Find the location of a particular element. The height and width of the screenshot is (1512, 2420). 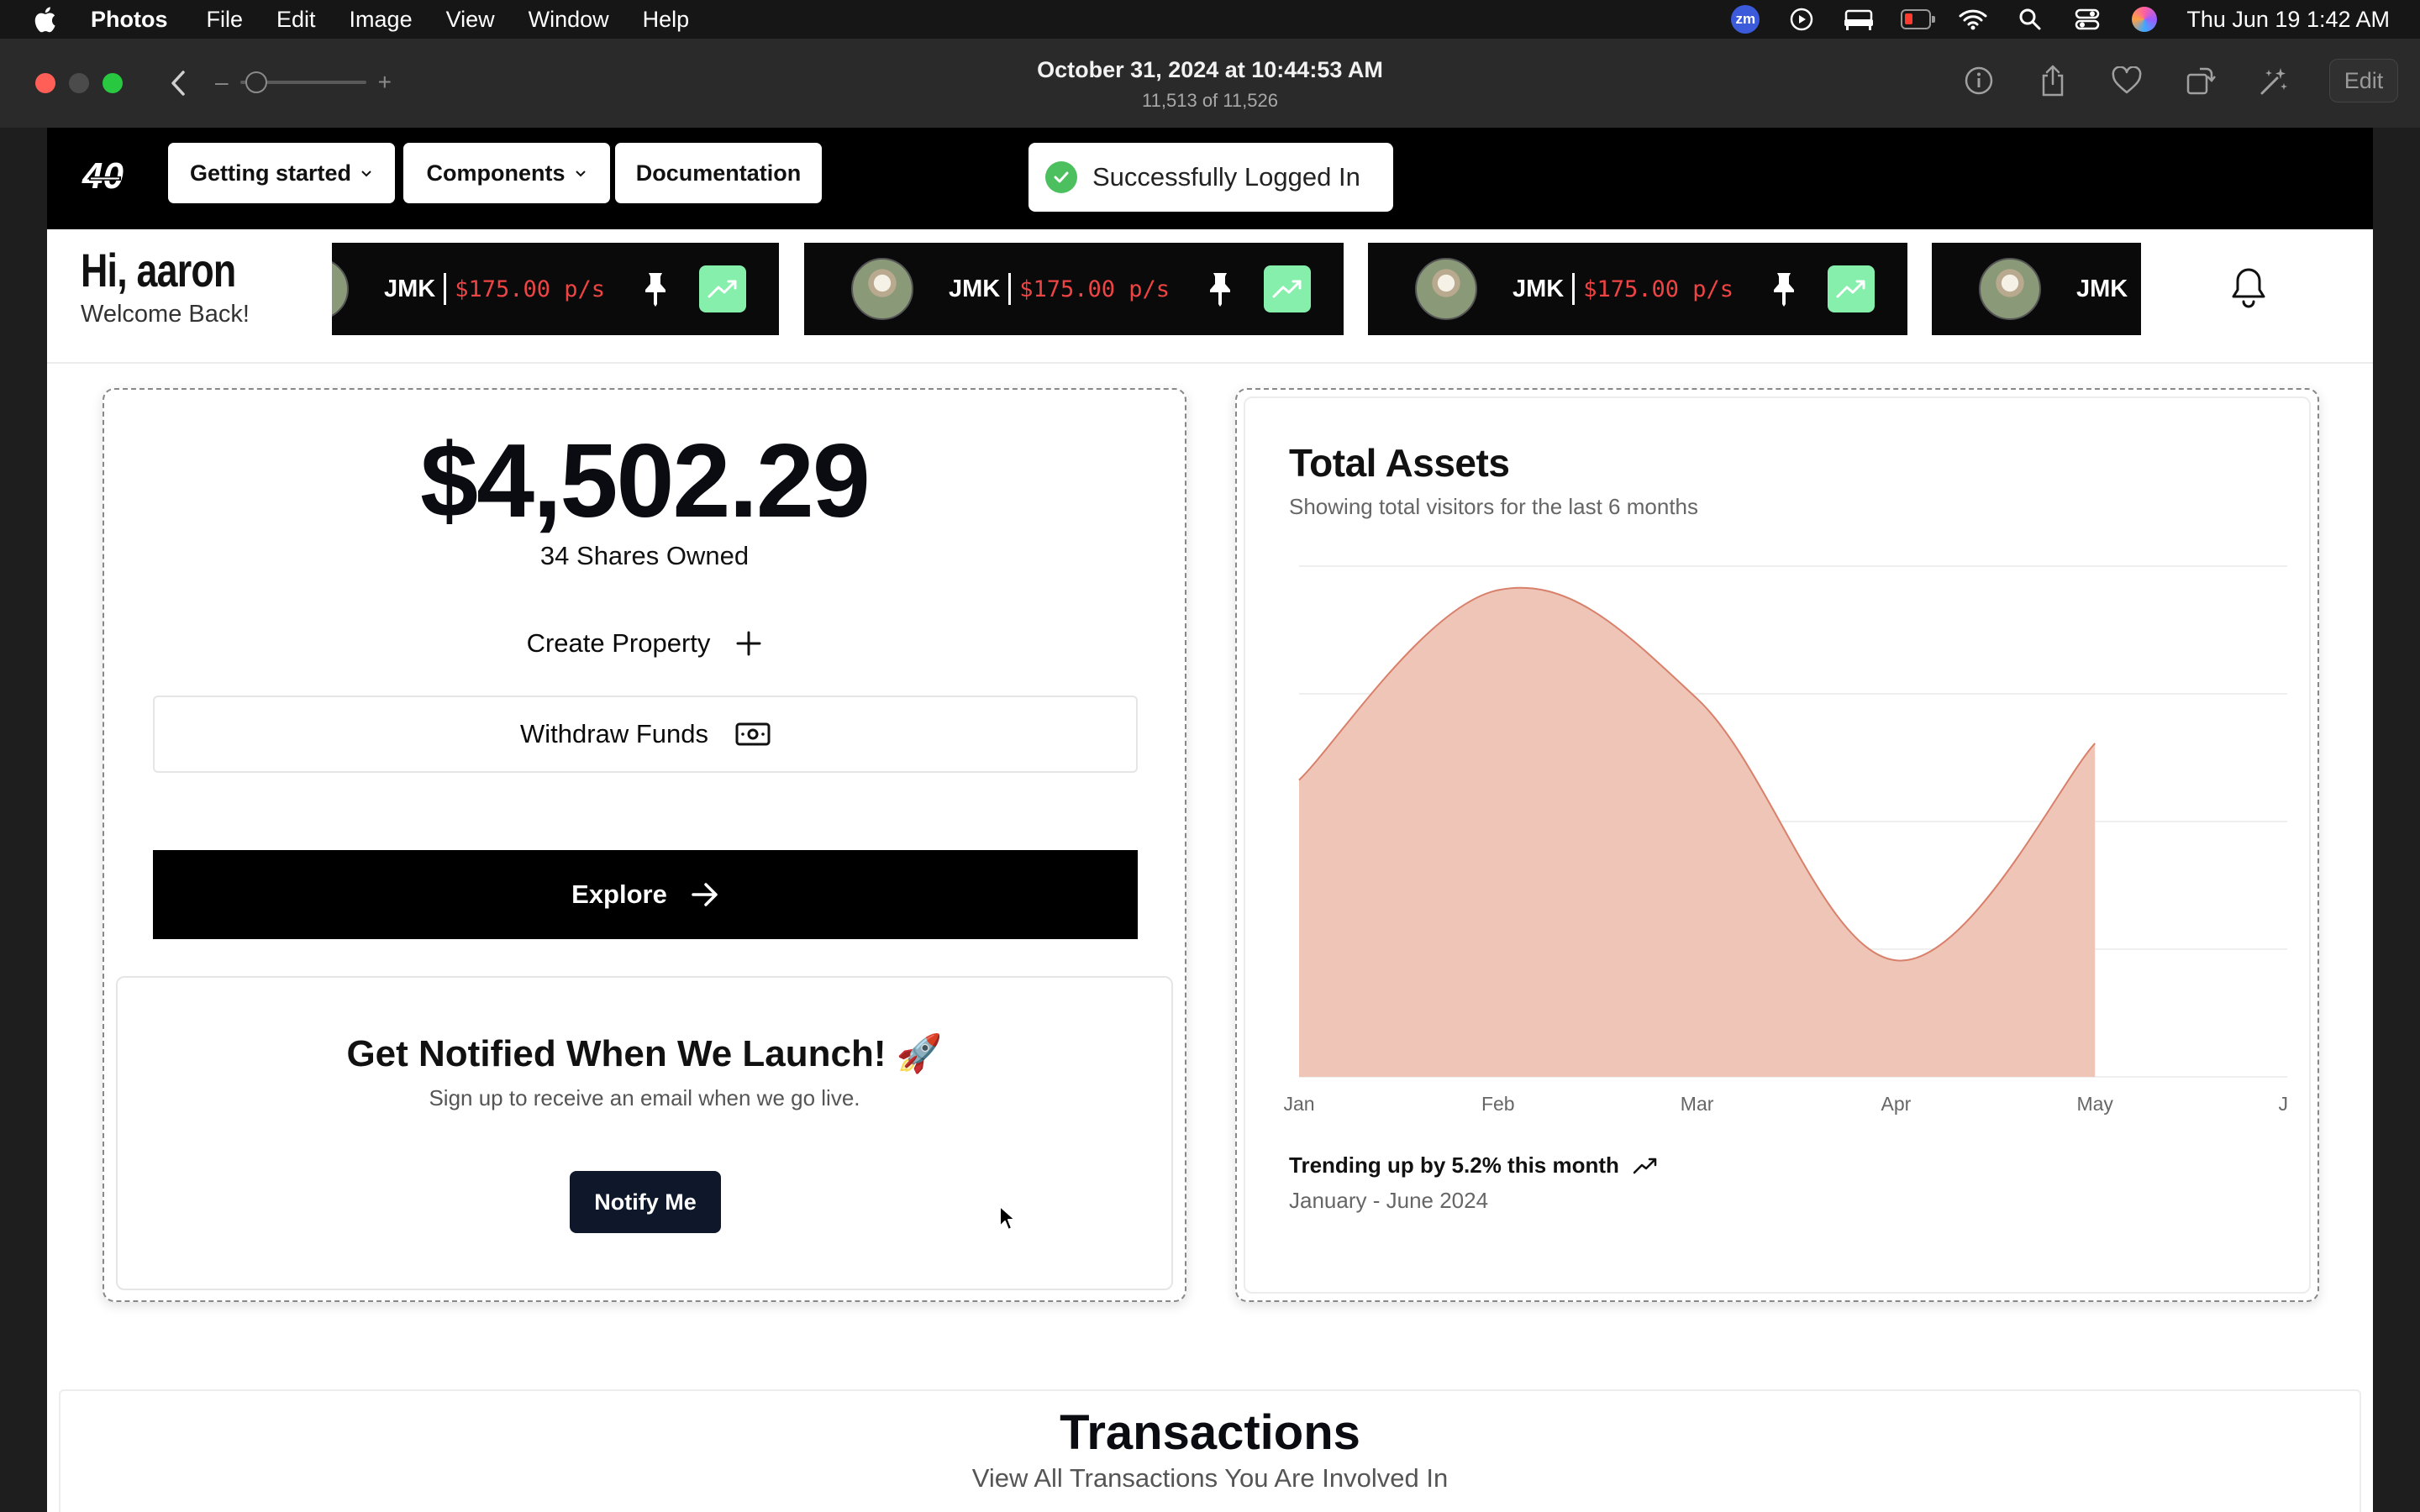

menu-bar-status-area: zm Thu Jun 19 1:42 AM is located at coordinates (2060, 19).